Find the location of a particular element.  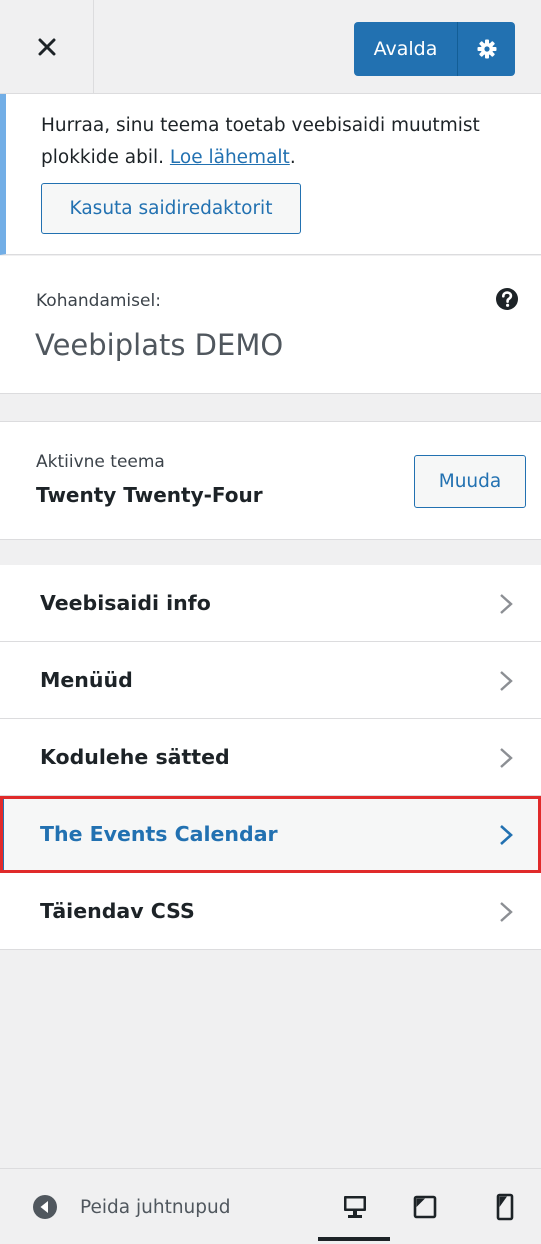

panel-label: Menüüd is located at coordinates (86, 680).